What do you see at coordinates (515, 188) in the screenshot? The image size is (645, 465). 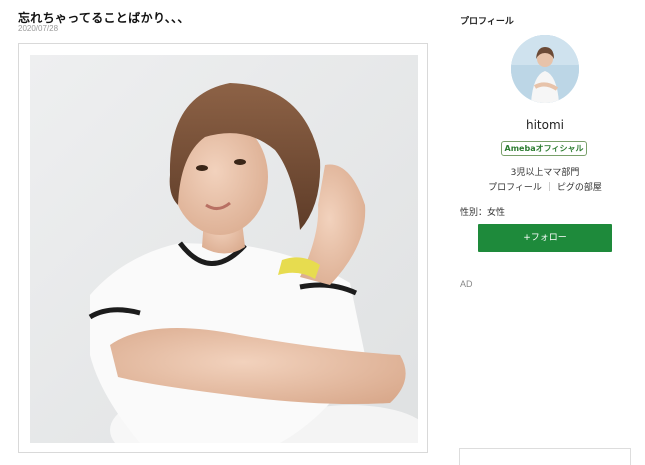 I see `profile-link: プロフィール` at bounding box center [515, 188].